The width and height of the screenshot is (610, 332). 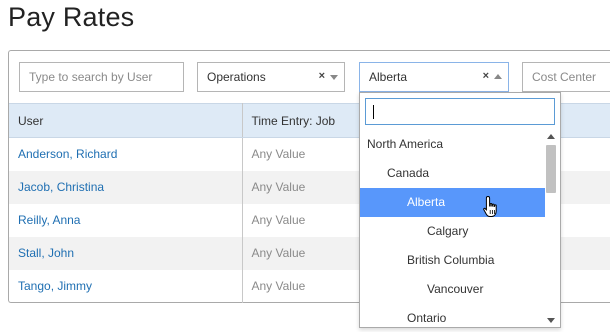 What do you see at coordinates (71, 17) in the screenshot?
I see `page-title: Pay Rates` at bounding box center [71, 17].